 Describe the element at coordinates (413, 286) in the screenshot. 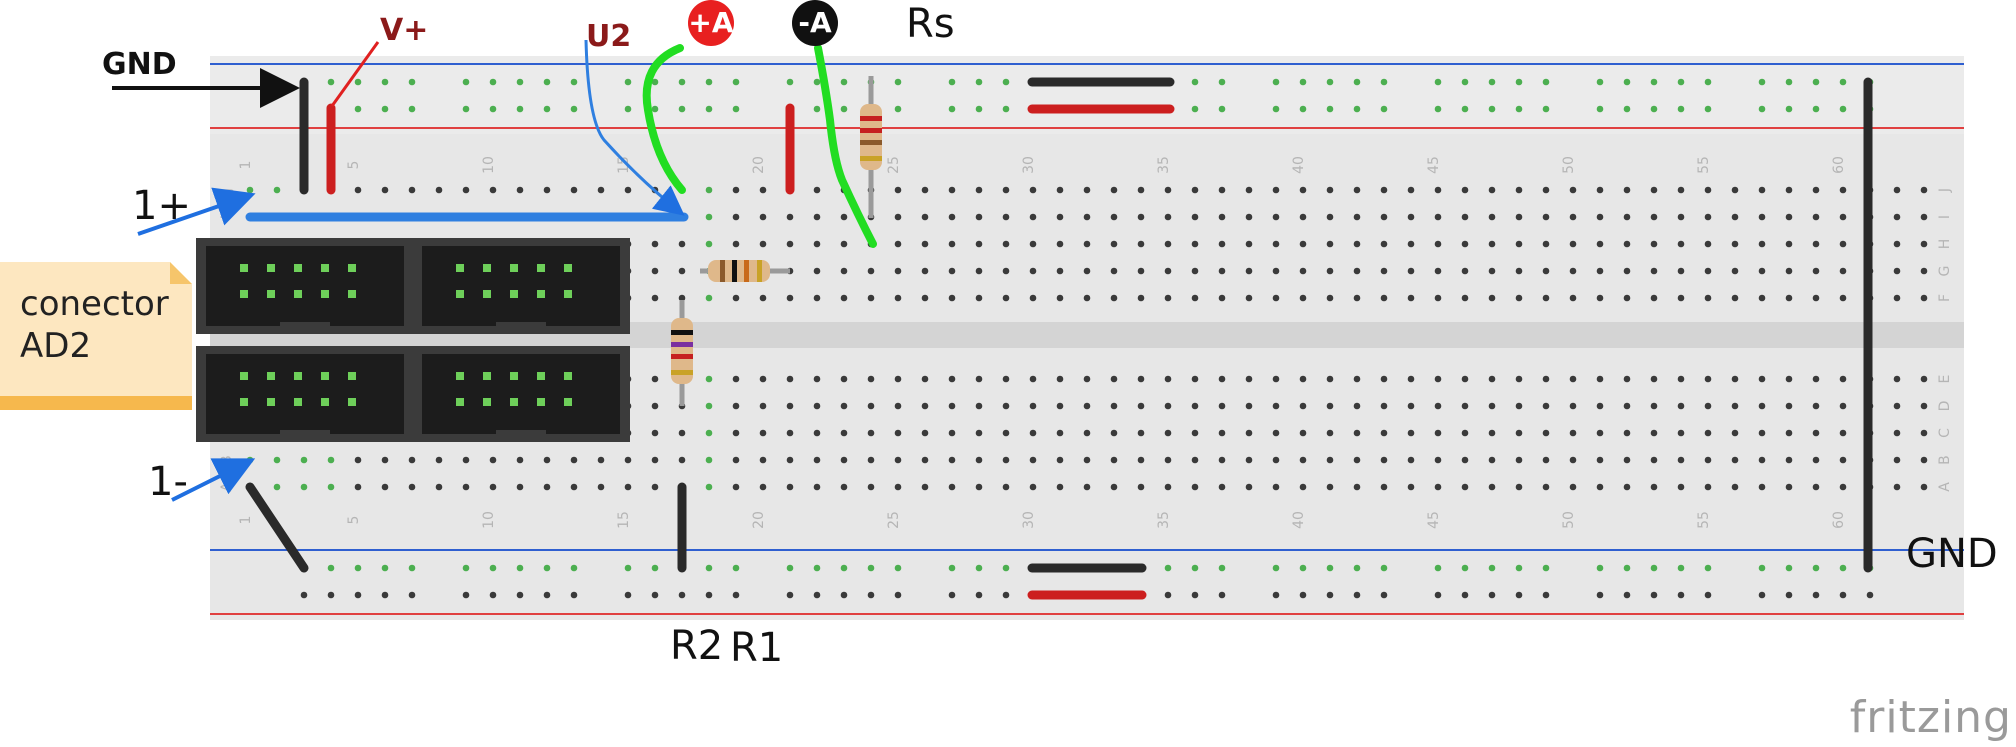

I see `ad2-connector-top` at that location.